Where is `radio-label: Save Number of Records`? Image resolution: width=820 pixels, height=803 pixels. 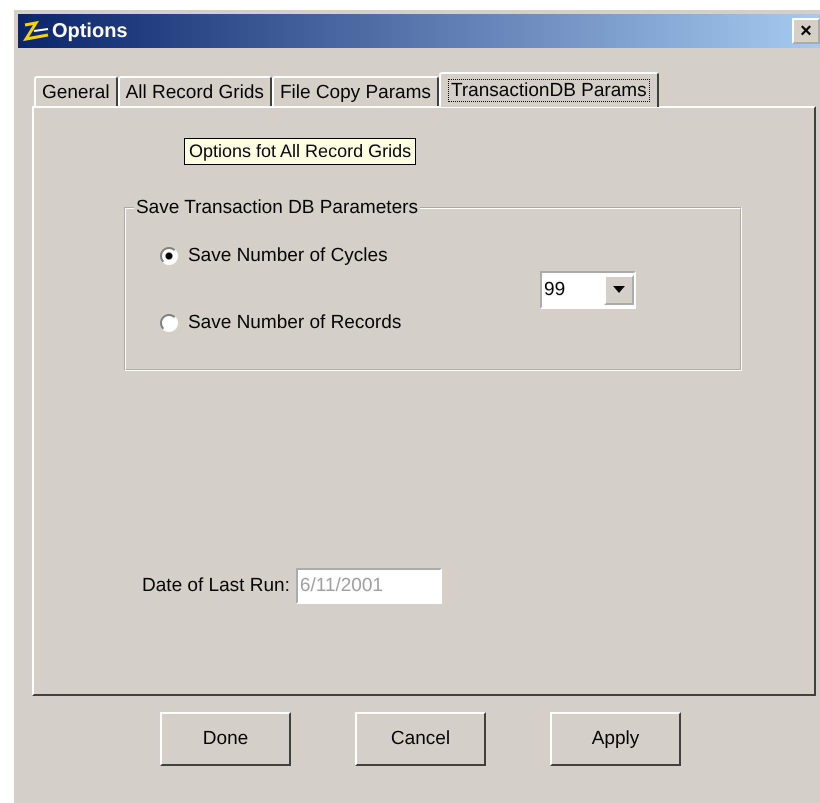
radio-label: Save Number of Records is located at coordinates (295, 323).